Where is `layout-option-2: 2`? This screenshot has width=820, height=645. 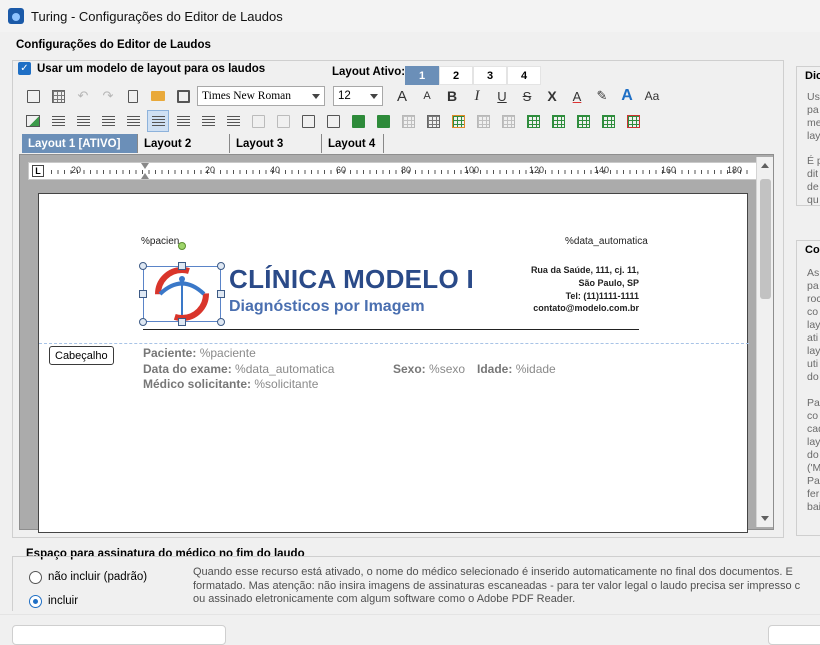
layout-option-2: 2 is located at coordinates (456, 75).